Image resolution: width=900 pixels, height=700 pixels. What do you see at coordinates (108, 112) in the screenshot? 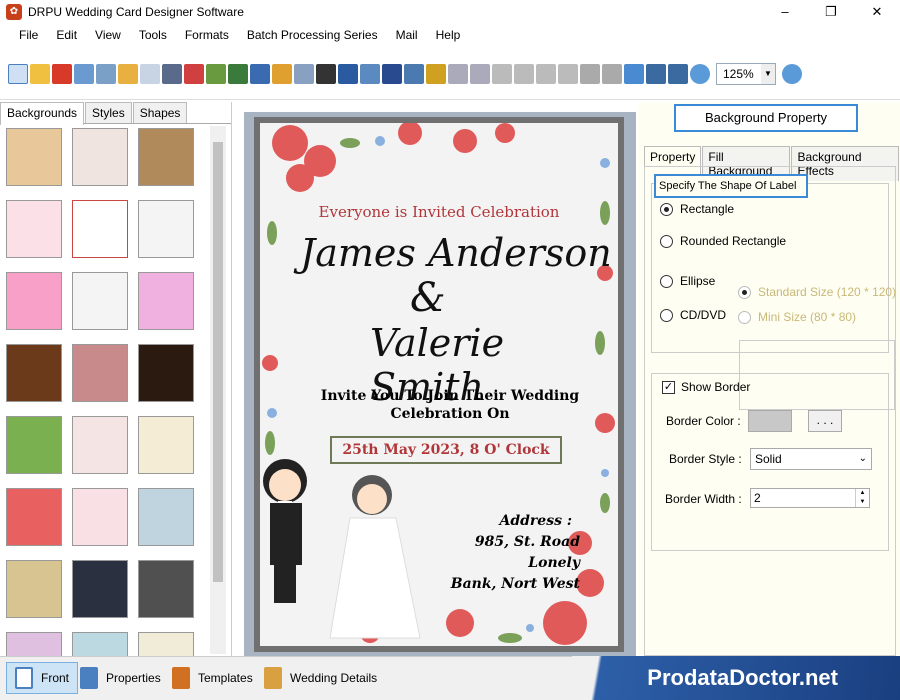
I see `tab-styles: Styles` at bounding box center [108, 112].